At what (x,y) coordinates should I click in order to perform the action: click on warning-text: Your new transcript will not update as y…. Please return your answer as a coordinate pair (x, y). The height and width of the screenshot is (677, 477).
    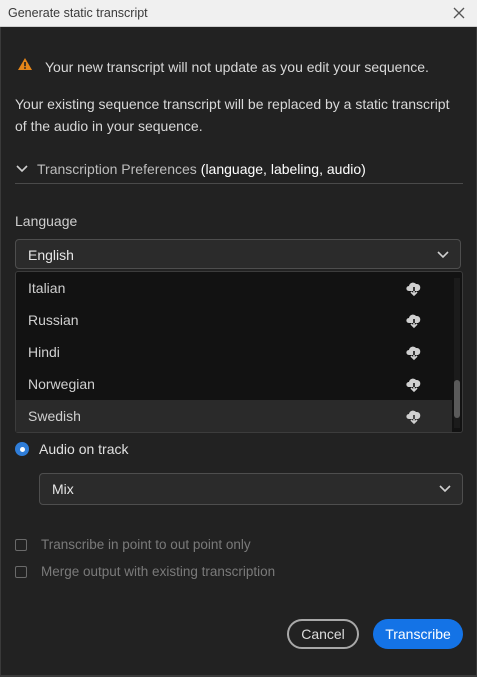
    Looking at the image, I should click on (237, 66).